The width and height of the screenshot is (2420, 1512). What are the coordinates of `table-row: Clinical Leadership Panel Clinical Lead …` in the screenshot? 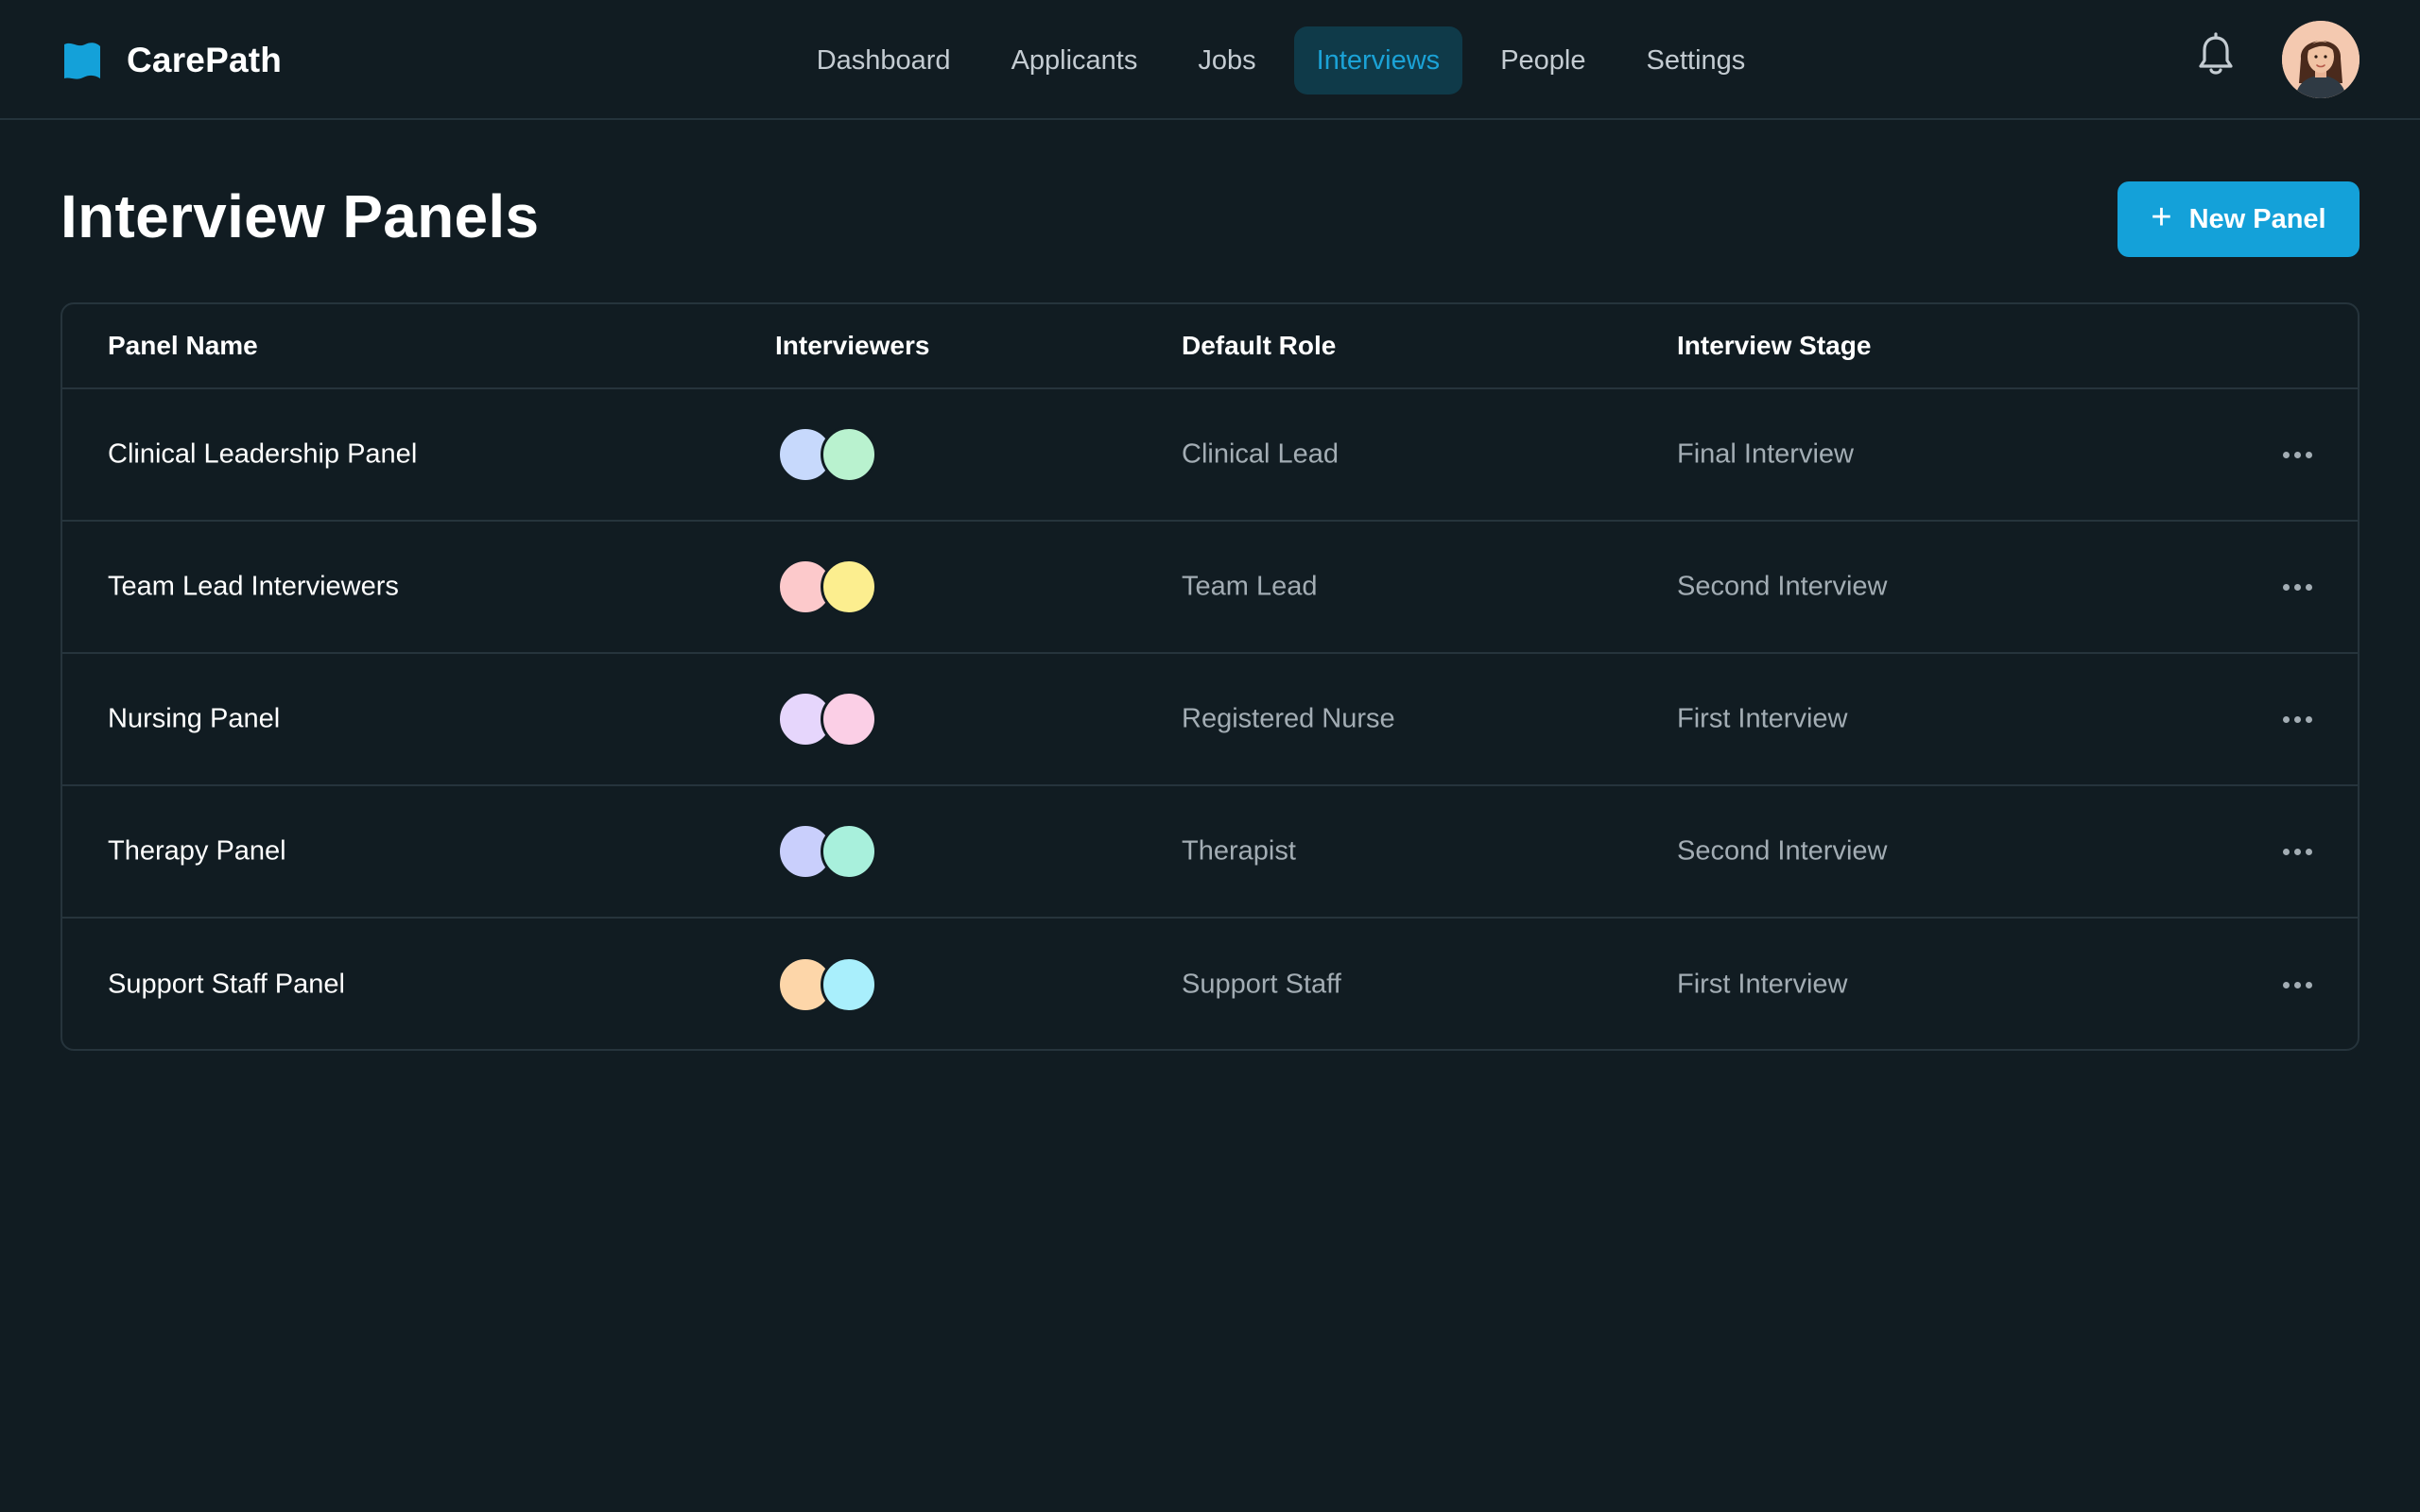 It's located at (1210, 455).